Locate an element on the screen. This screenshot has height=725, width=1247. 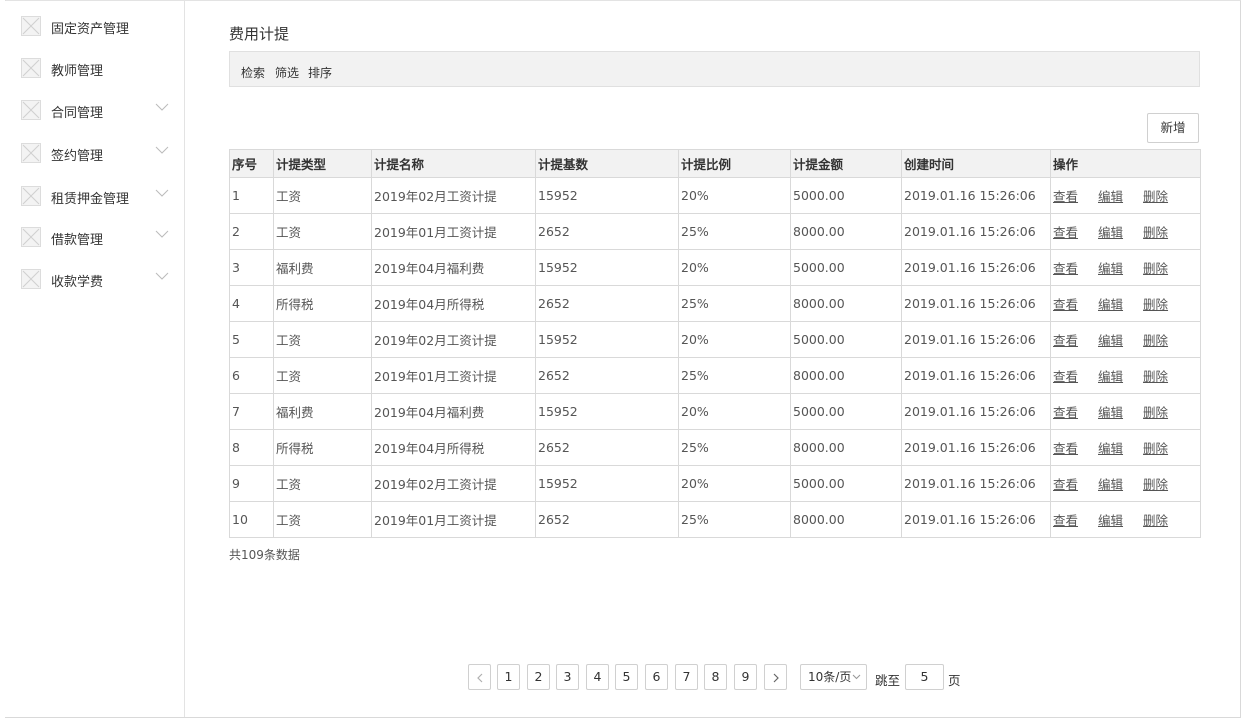
sidebar-item: 借款管理 is located at coordinates (94, 238).